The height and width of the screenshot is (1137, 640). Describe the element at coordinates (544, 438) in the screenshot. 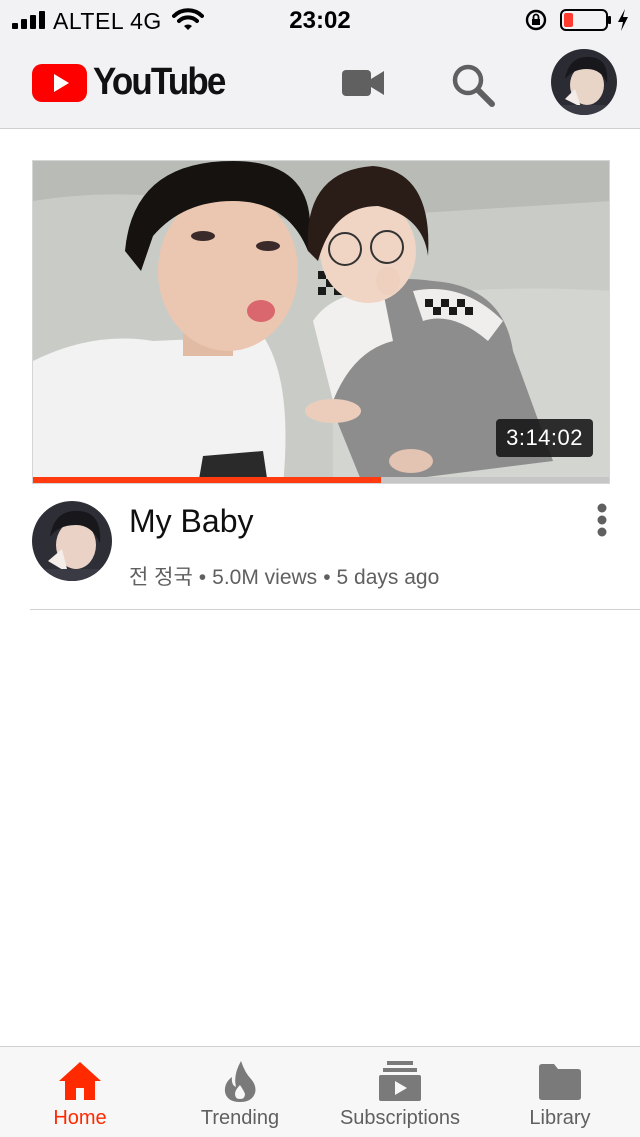

I see `video-duration-badge: 3:14:02` at that location.